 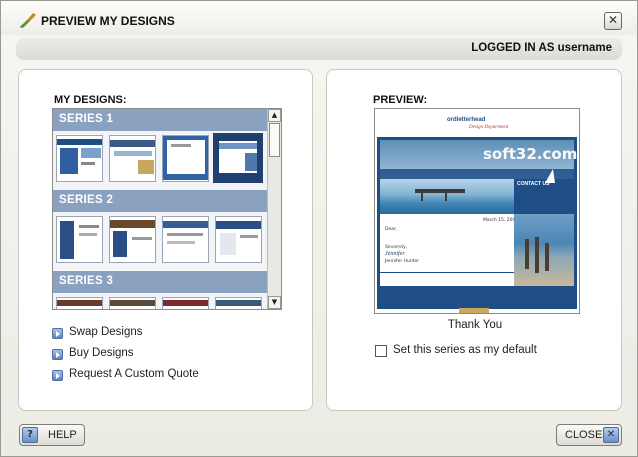 What do you see at coordinates (274, 209) in the screenshot?
I see `designs-scrollbar: ▲ ▼` at bounding box center [274, 209].